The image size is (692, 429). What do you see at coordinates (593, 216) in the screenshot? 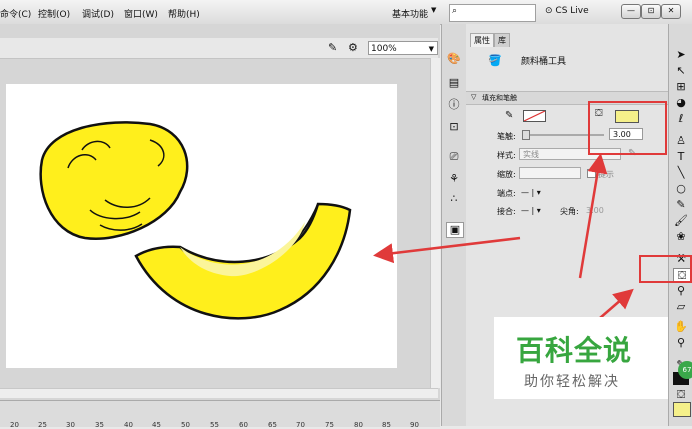
I see `annotation-arrow-fill` at bounding box center [593, 216].